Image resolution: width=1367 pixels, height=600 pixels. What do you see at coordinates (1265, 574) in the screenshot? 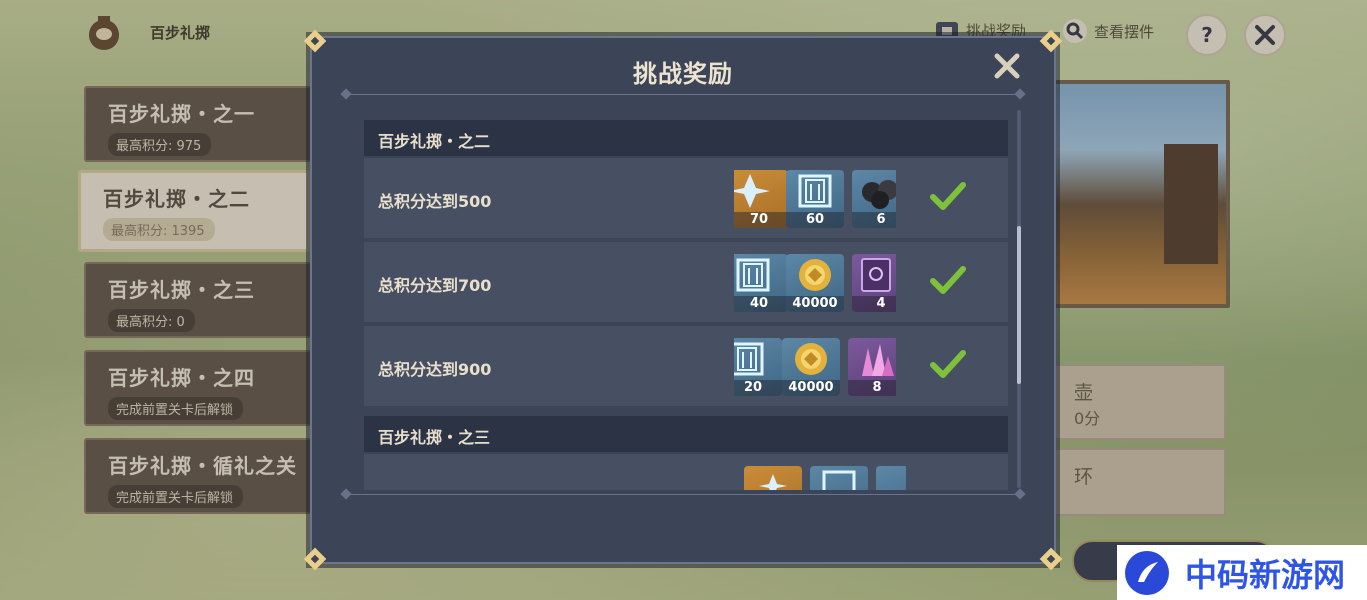
I see `watermark-text: 中码新游网` at bounding box center [1265, 574].